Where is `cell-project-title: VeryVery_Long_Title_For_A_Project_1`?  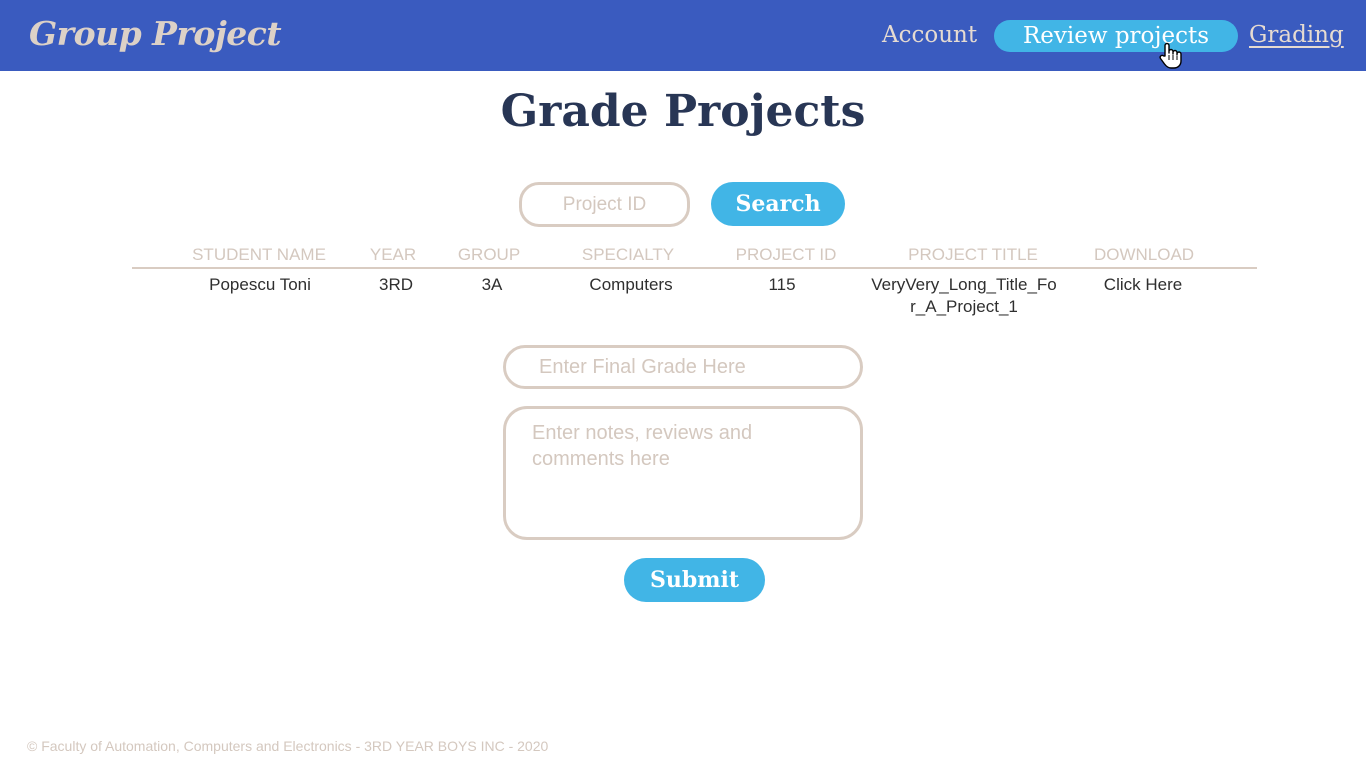 cell-project-title: VeryVery_Long_Title_For_A_Project_1 is located at coordinates (964, 295).